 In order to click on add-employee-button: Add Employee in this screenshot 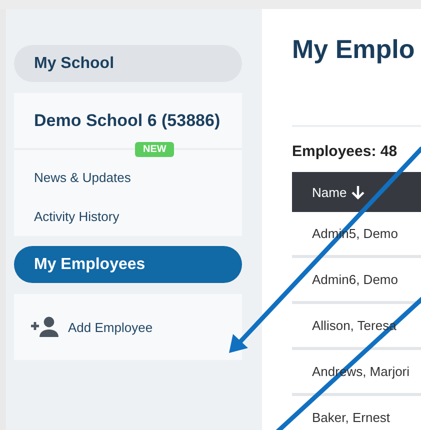, I will do `click(91, 327)`.